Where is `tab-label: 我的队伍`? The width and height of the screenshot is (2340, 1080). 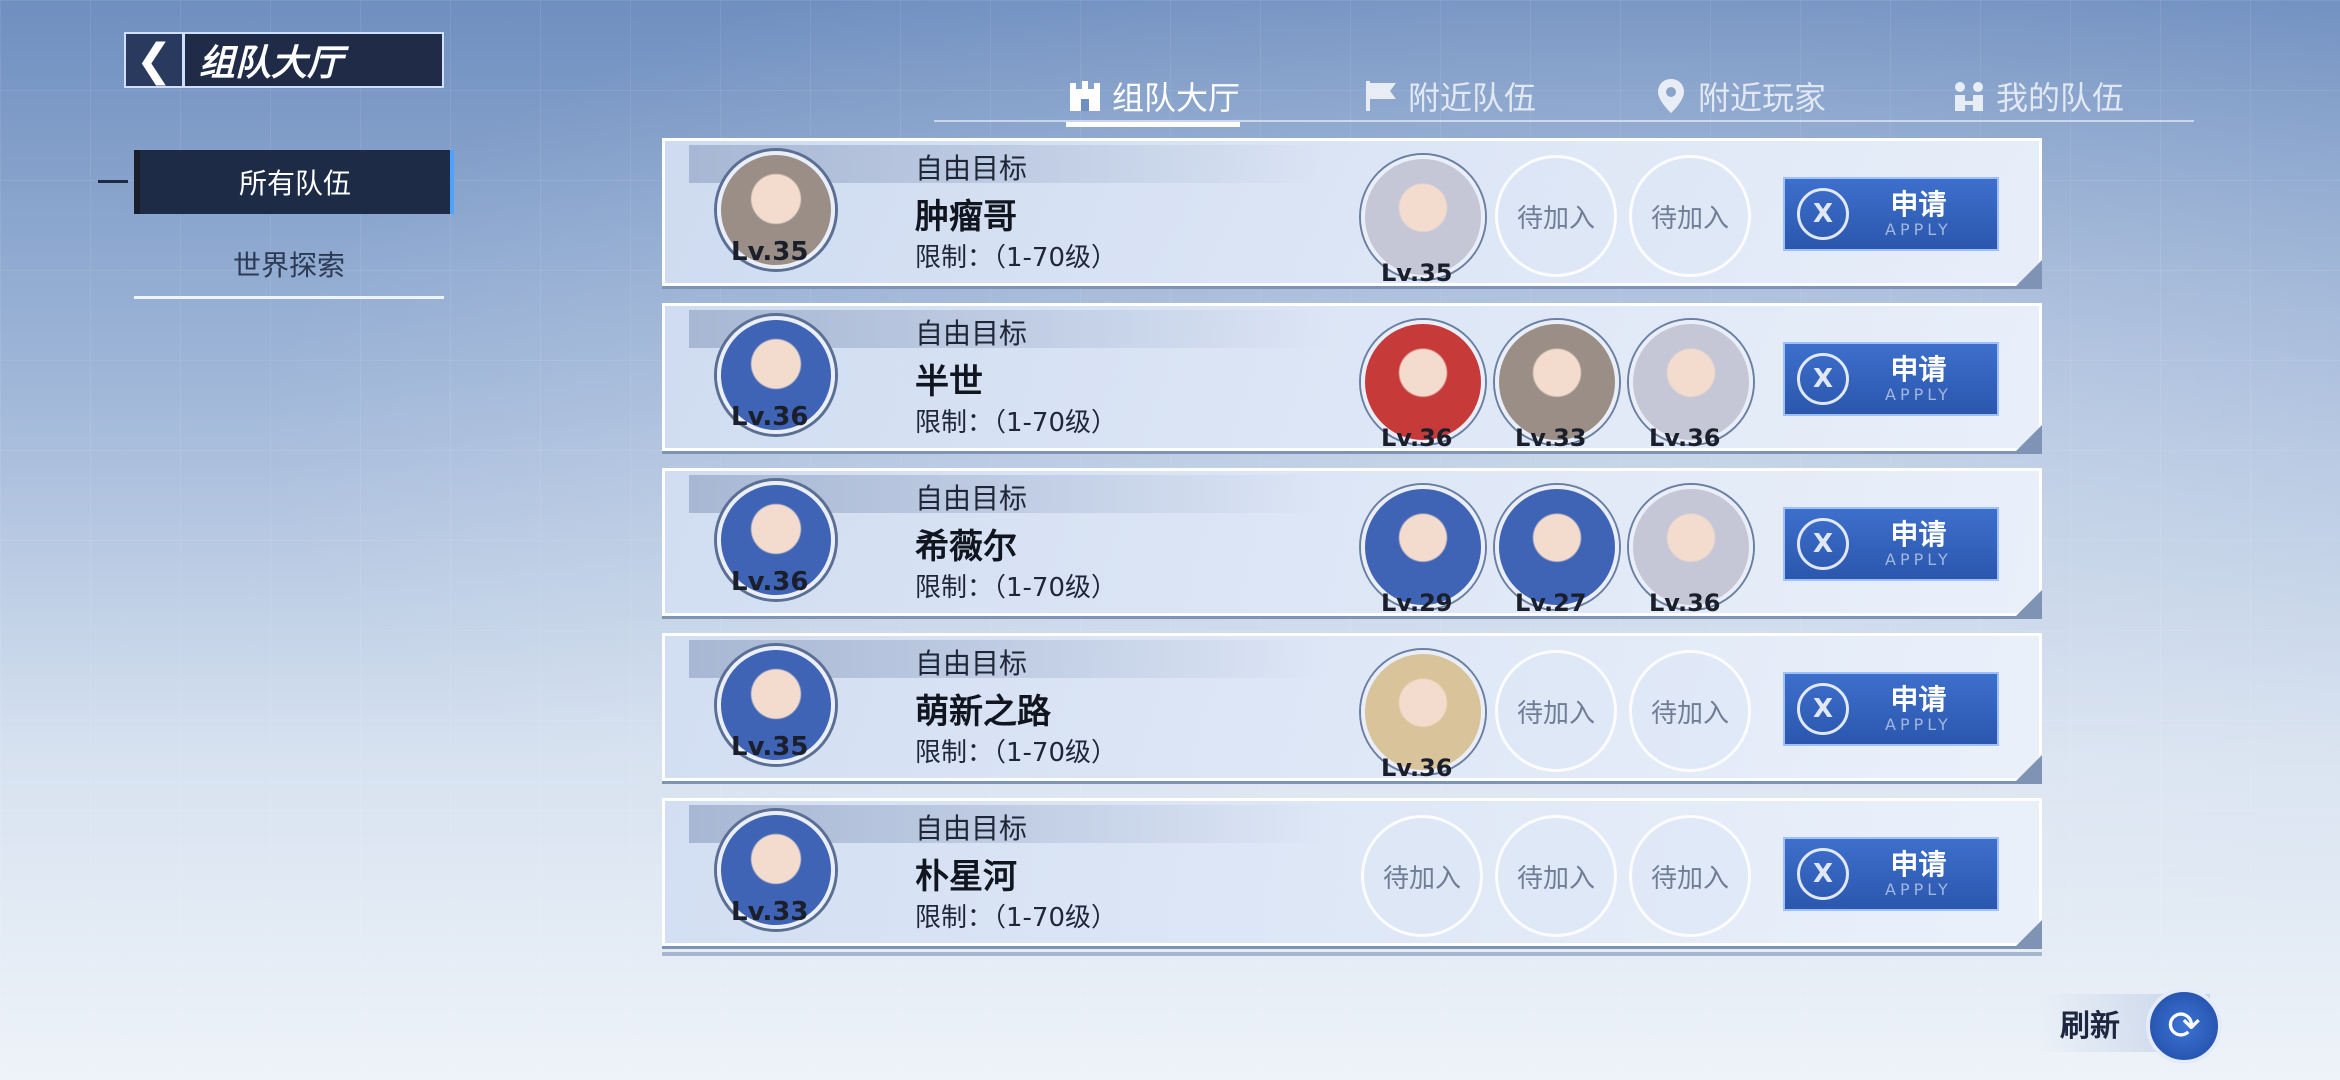
tab-label: 我的队伍 is located at coordinates (2060, 98).